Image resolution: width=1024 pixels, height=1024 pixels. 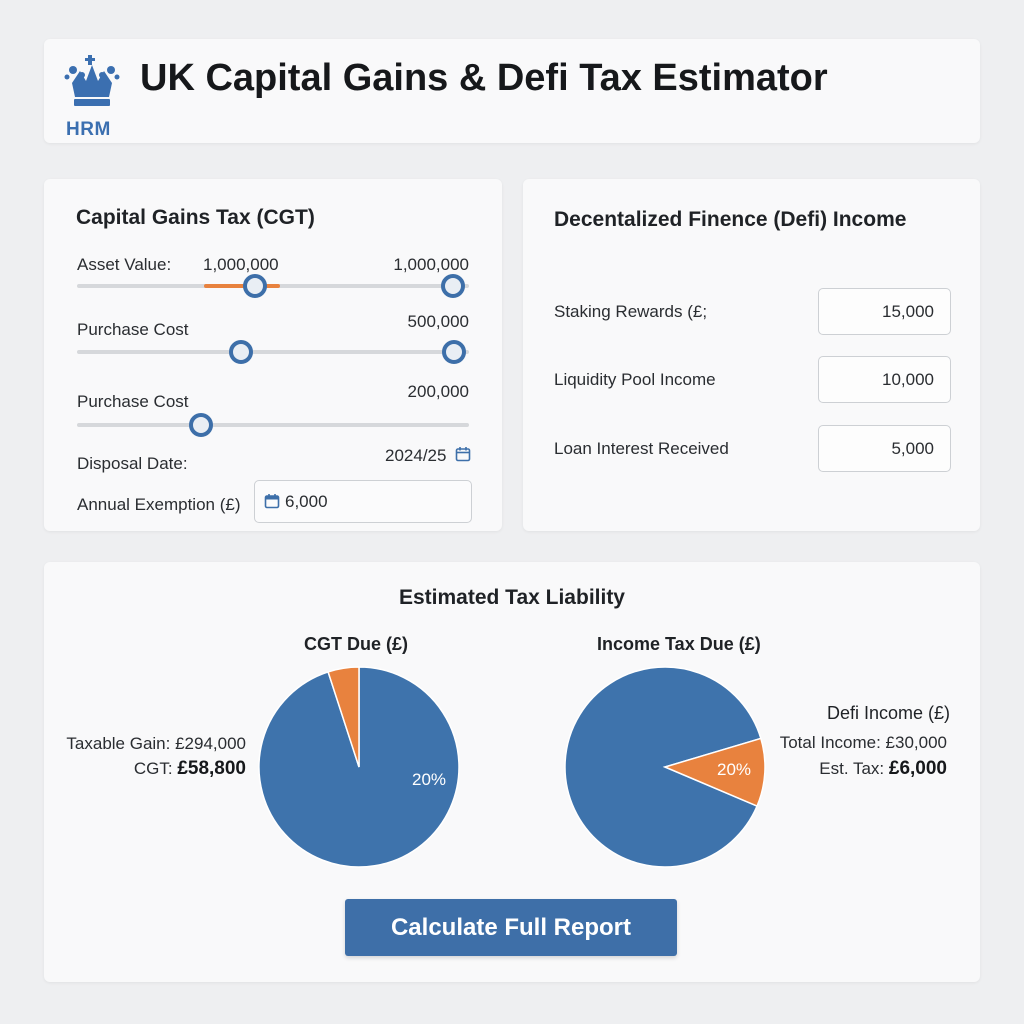 I want to click on cgt-amount-label: CGT:, so click(x=155, y=768).